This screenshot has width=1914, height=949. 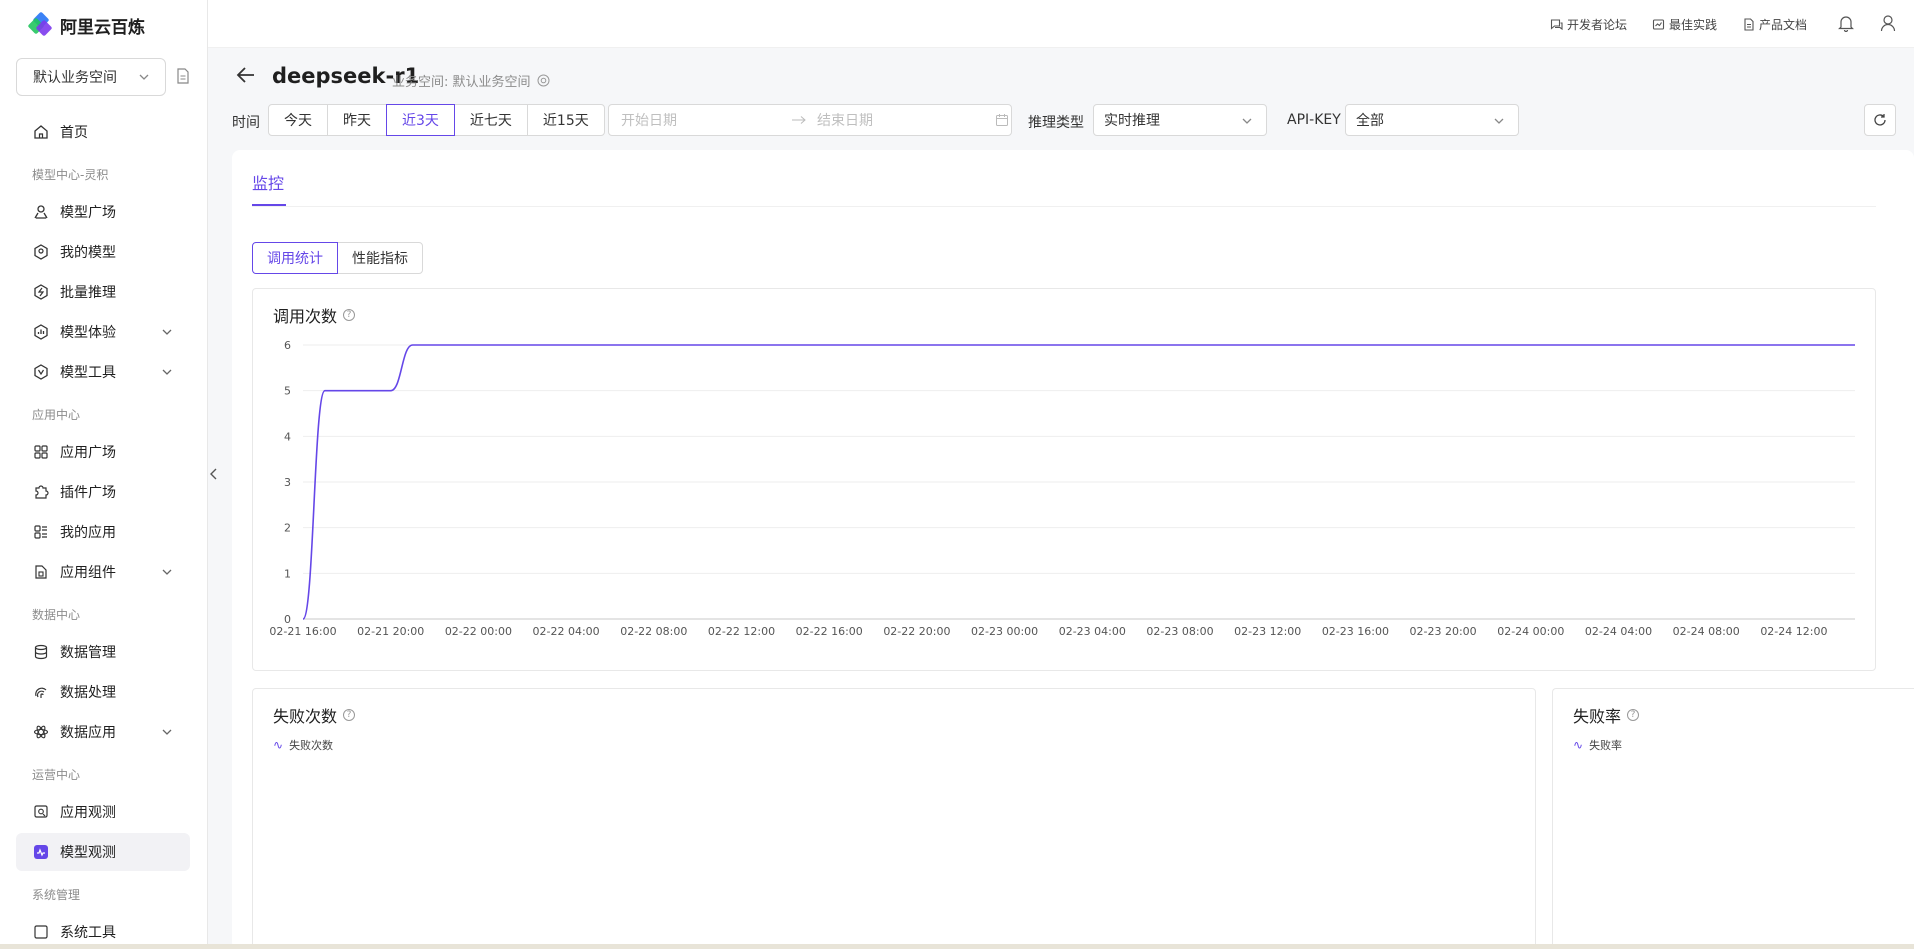 I want to click on app-observe-icon, so click(x=41, y=812).